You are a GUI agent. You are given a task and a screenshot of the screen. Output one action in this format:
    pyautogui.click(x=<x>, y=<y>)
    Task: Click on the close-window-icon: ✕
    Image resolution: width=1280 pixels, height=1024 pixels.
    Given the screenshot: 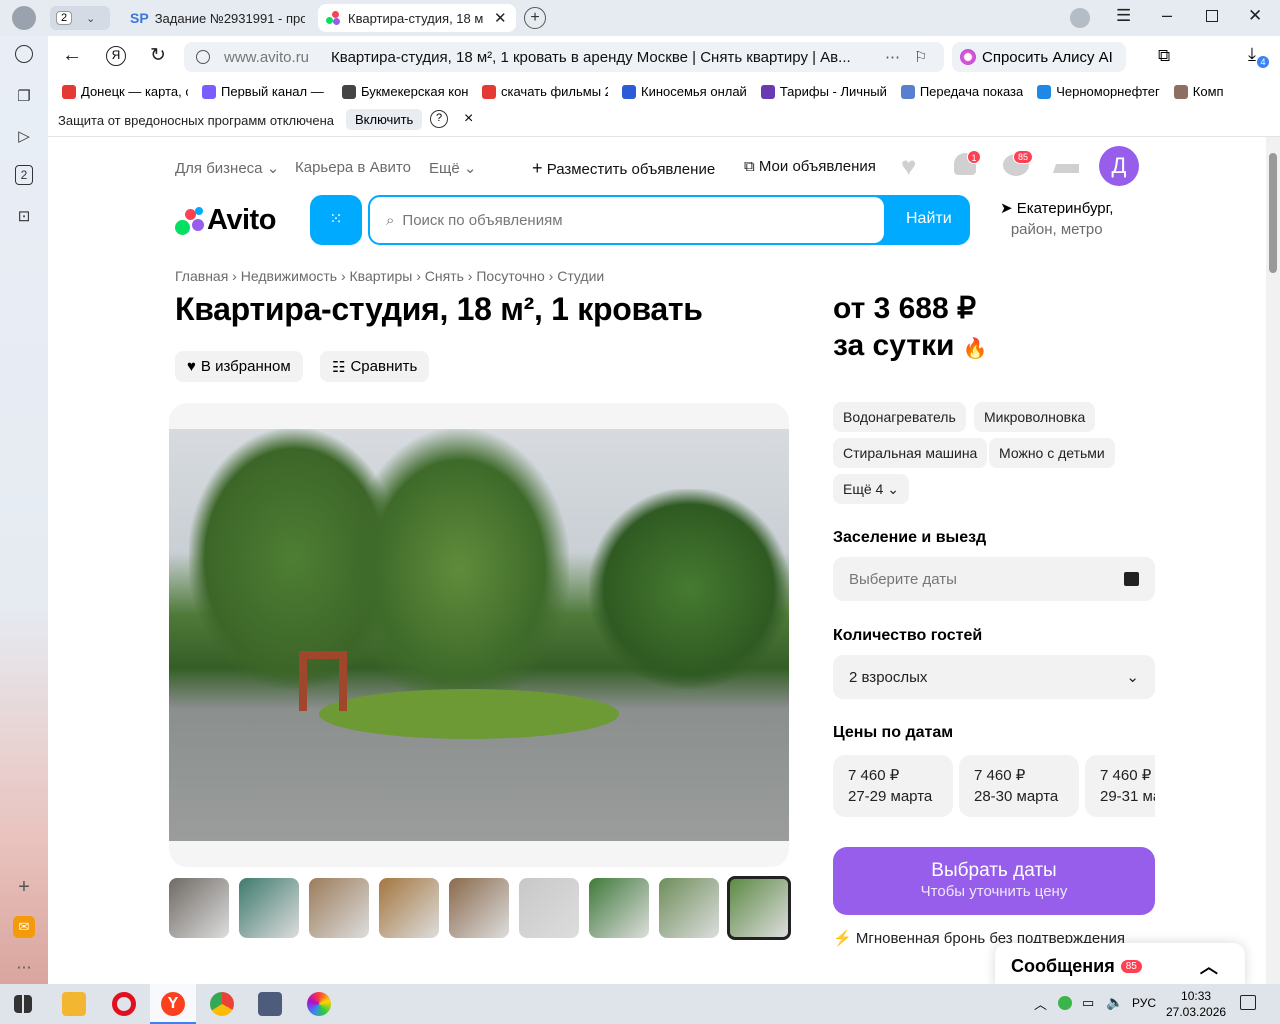 What is the action you would take?
    pyautogui.click(x=1255, y=16)
    